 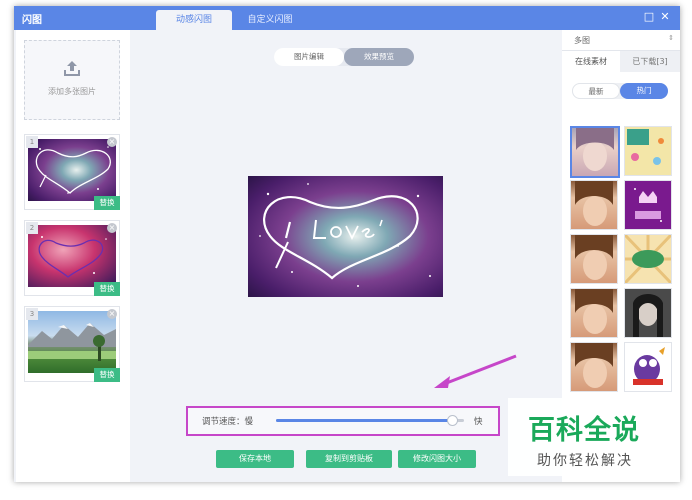 I want to click on annotation-arrow, so click(x=475, y=371).